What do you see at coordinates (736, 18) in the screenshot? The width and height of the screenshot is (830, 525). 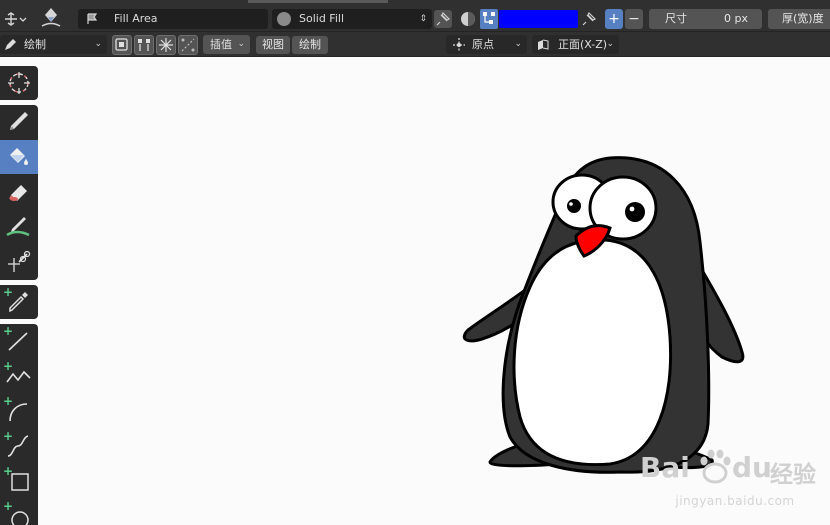 I see `size-value: 0 px` at bounding box center [736, 18].